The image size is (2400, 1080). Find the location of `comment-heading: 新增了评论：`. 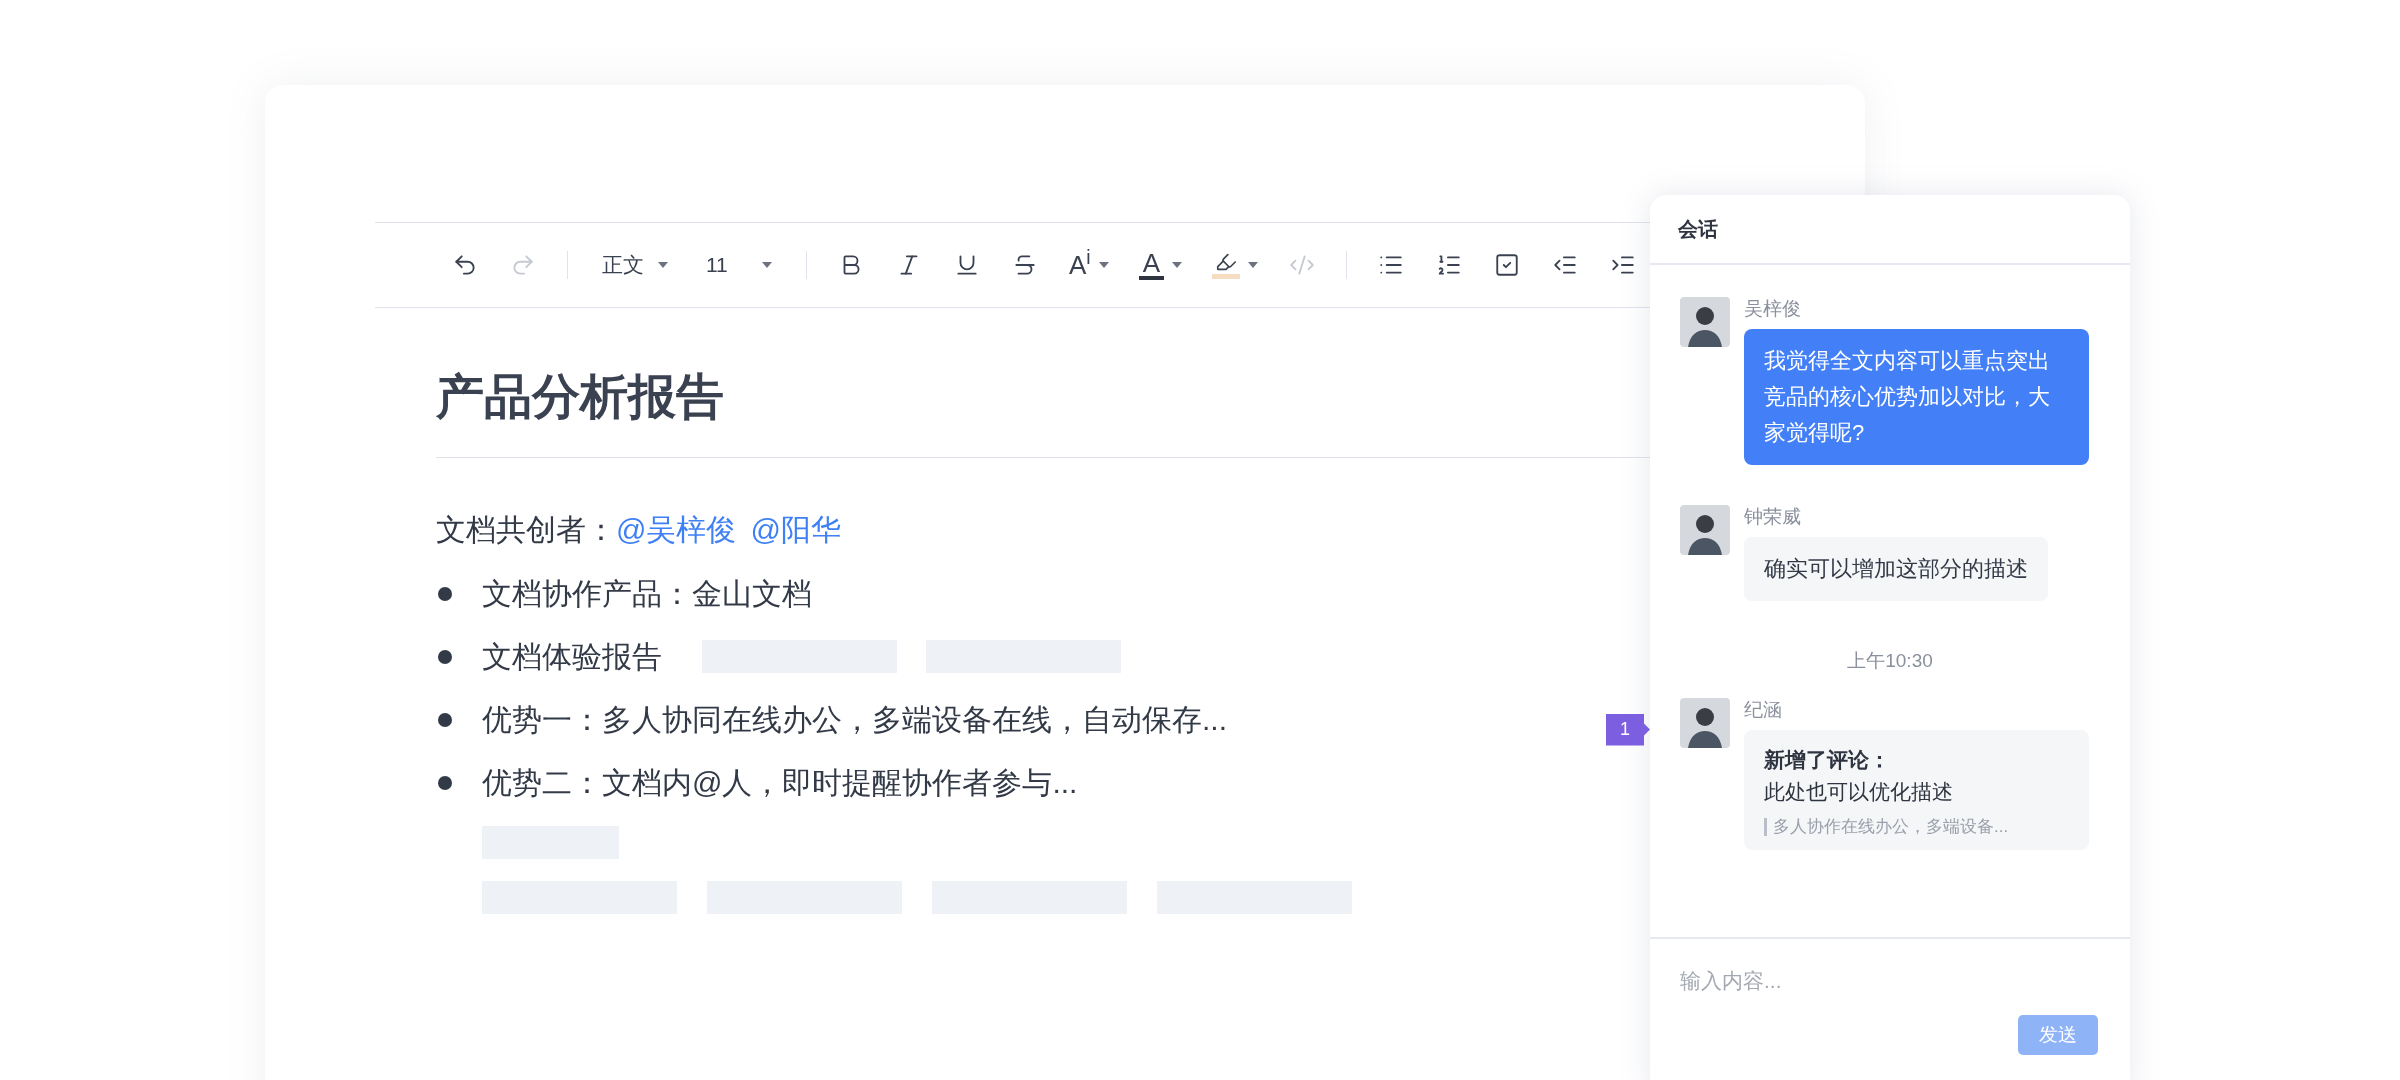

comment-heading: 新增了评论： is located at coordinates (1827, 759).